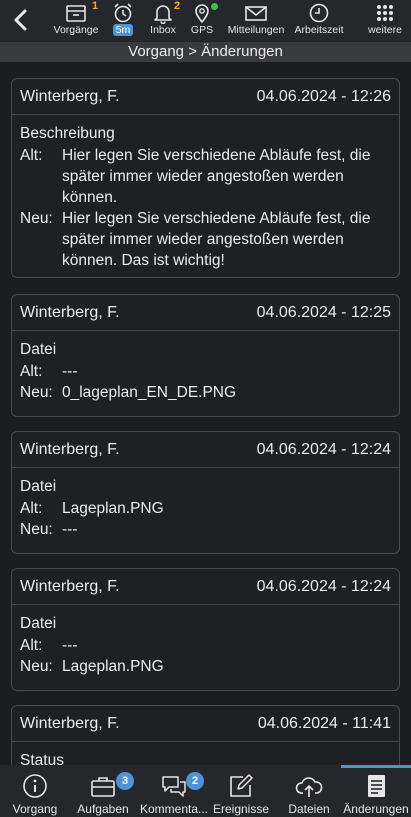  I want to click on neu-row: Neu: ---, so click(205, 529).